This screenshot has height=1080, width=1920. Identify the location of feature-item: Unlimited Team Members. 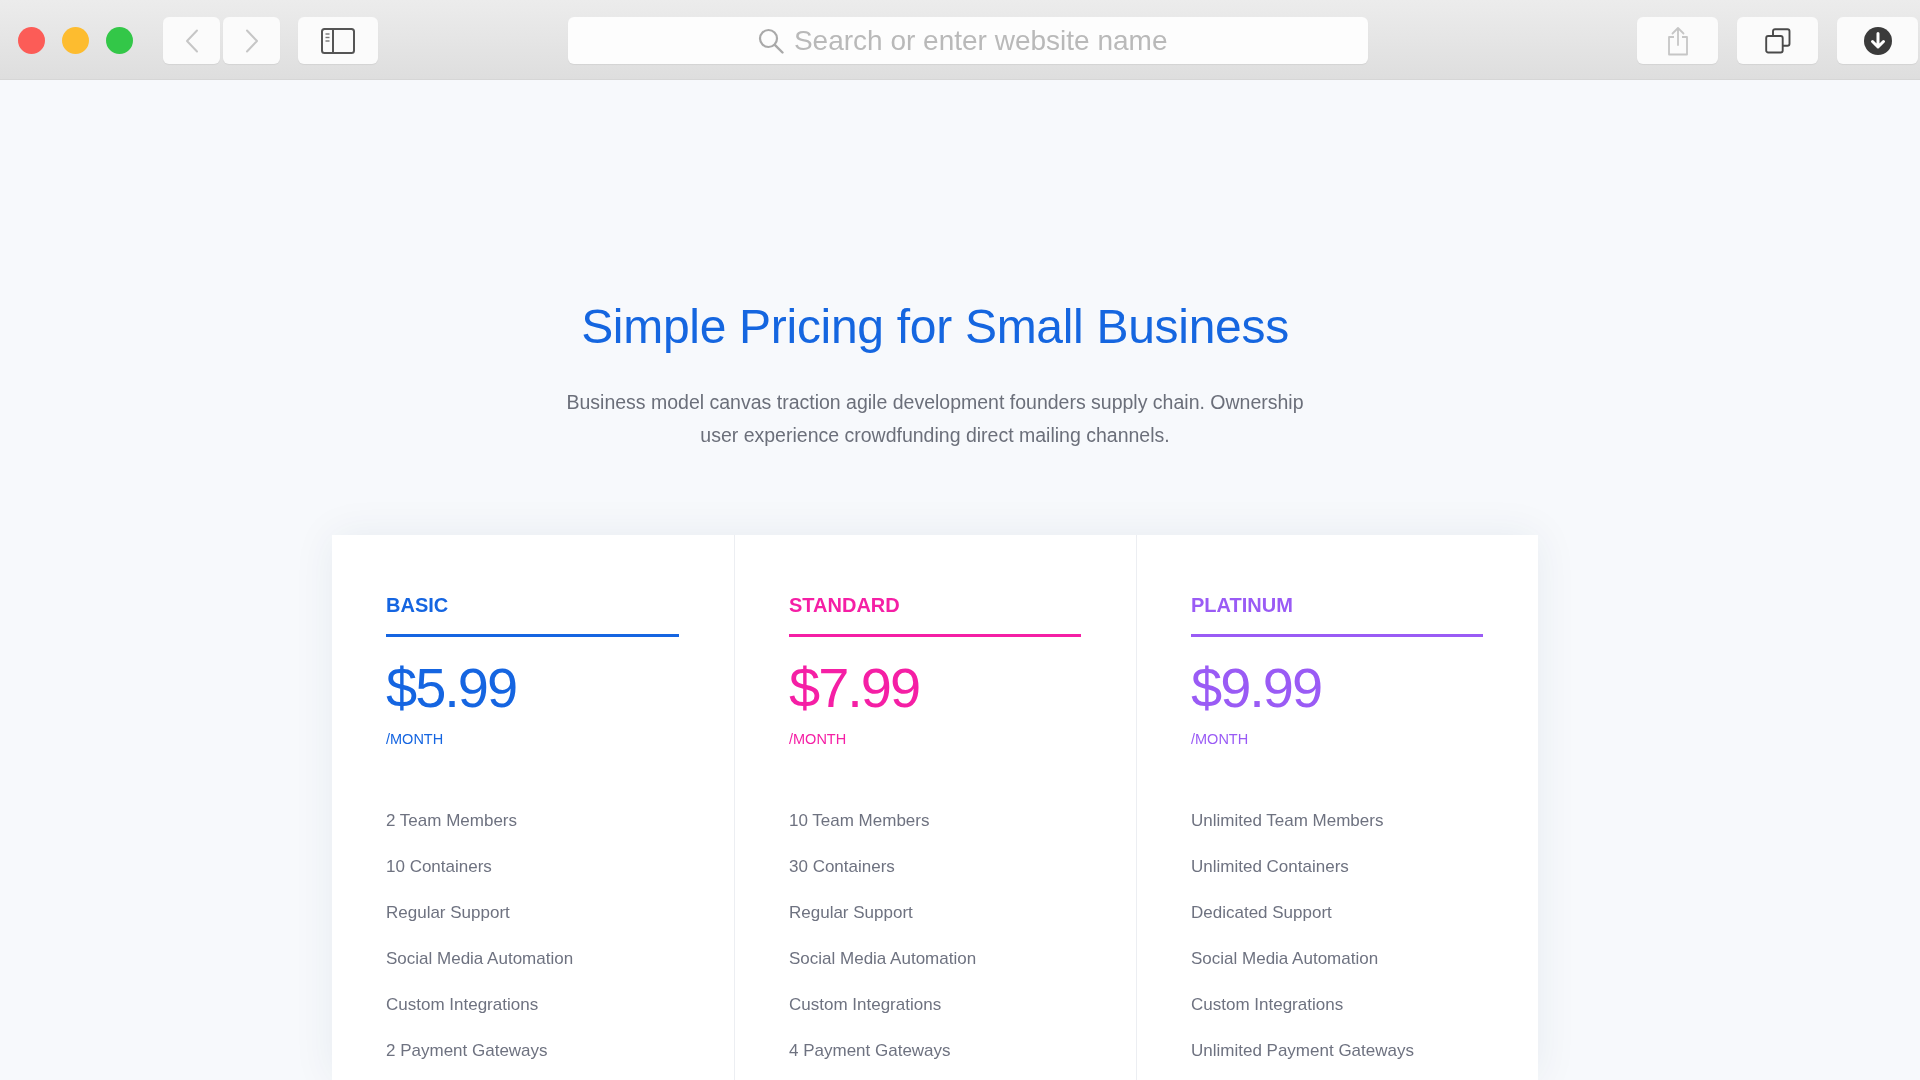
(1287, 821).